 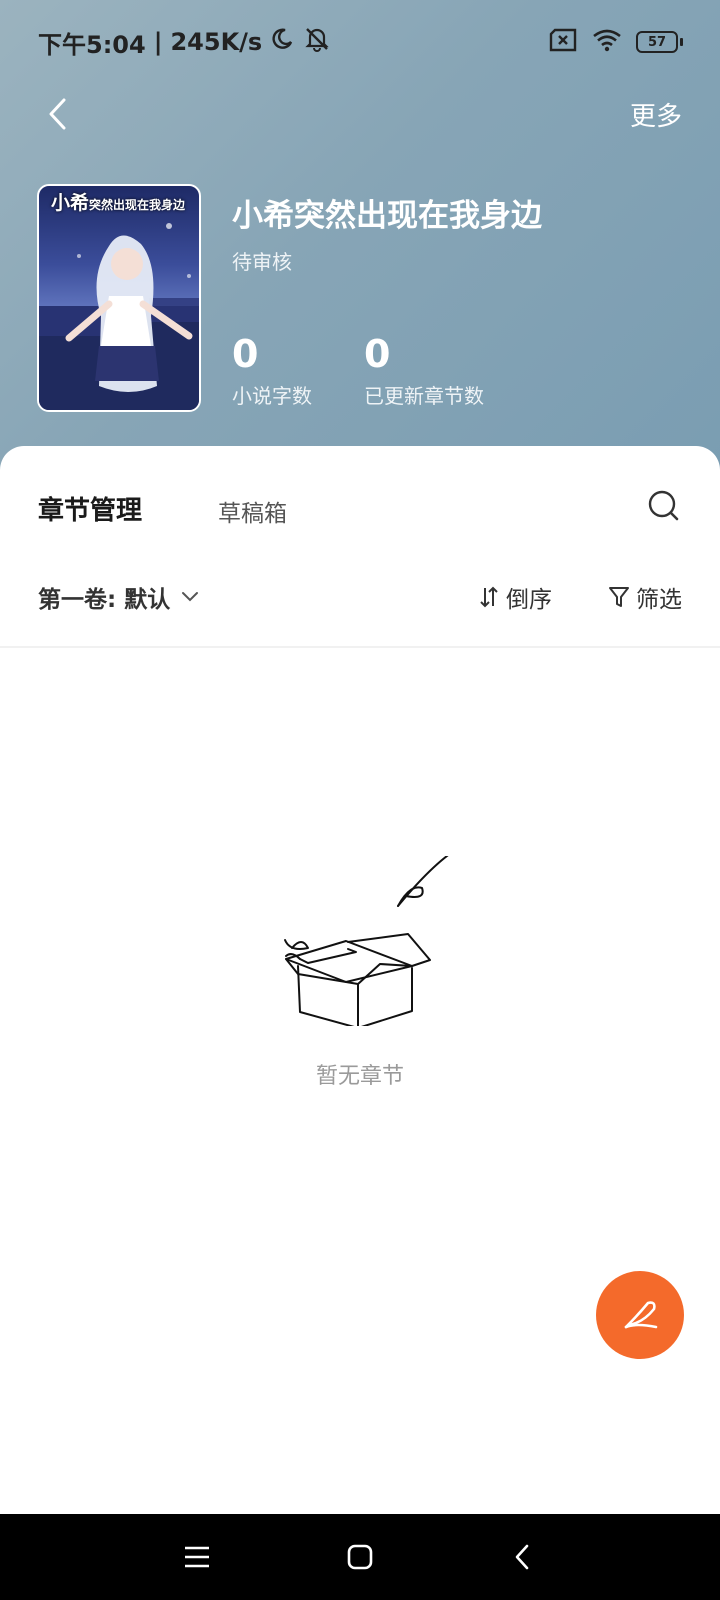 I want to click on book-cover: 小希突然出现在我身边, so click(x=119, y=298).